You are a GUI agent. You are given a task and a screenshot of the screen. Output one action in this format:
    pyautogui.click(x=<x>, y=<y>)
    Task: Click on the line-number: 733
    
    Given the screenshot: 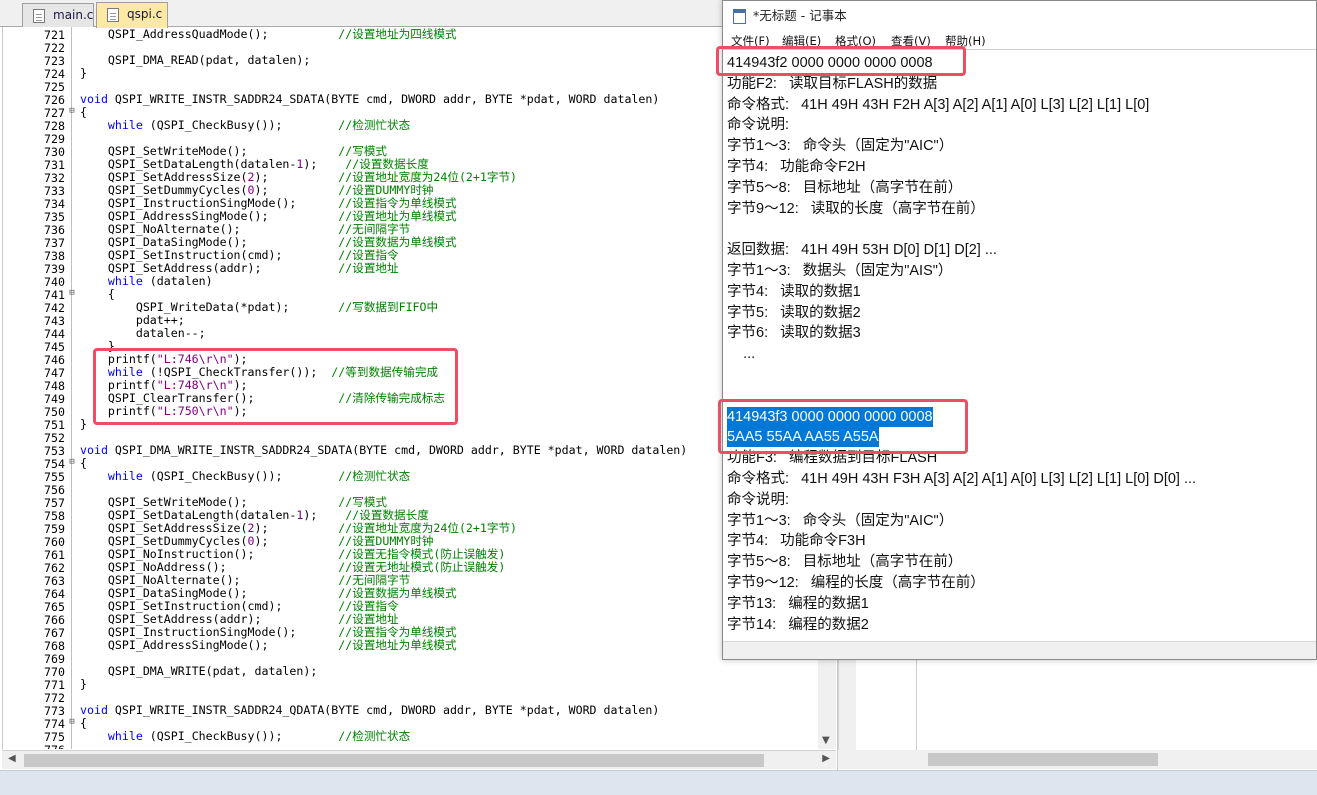 What is the action you would take?
    pyautogui.click(x=54, y=191)
    